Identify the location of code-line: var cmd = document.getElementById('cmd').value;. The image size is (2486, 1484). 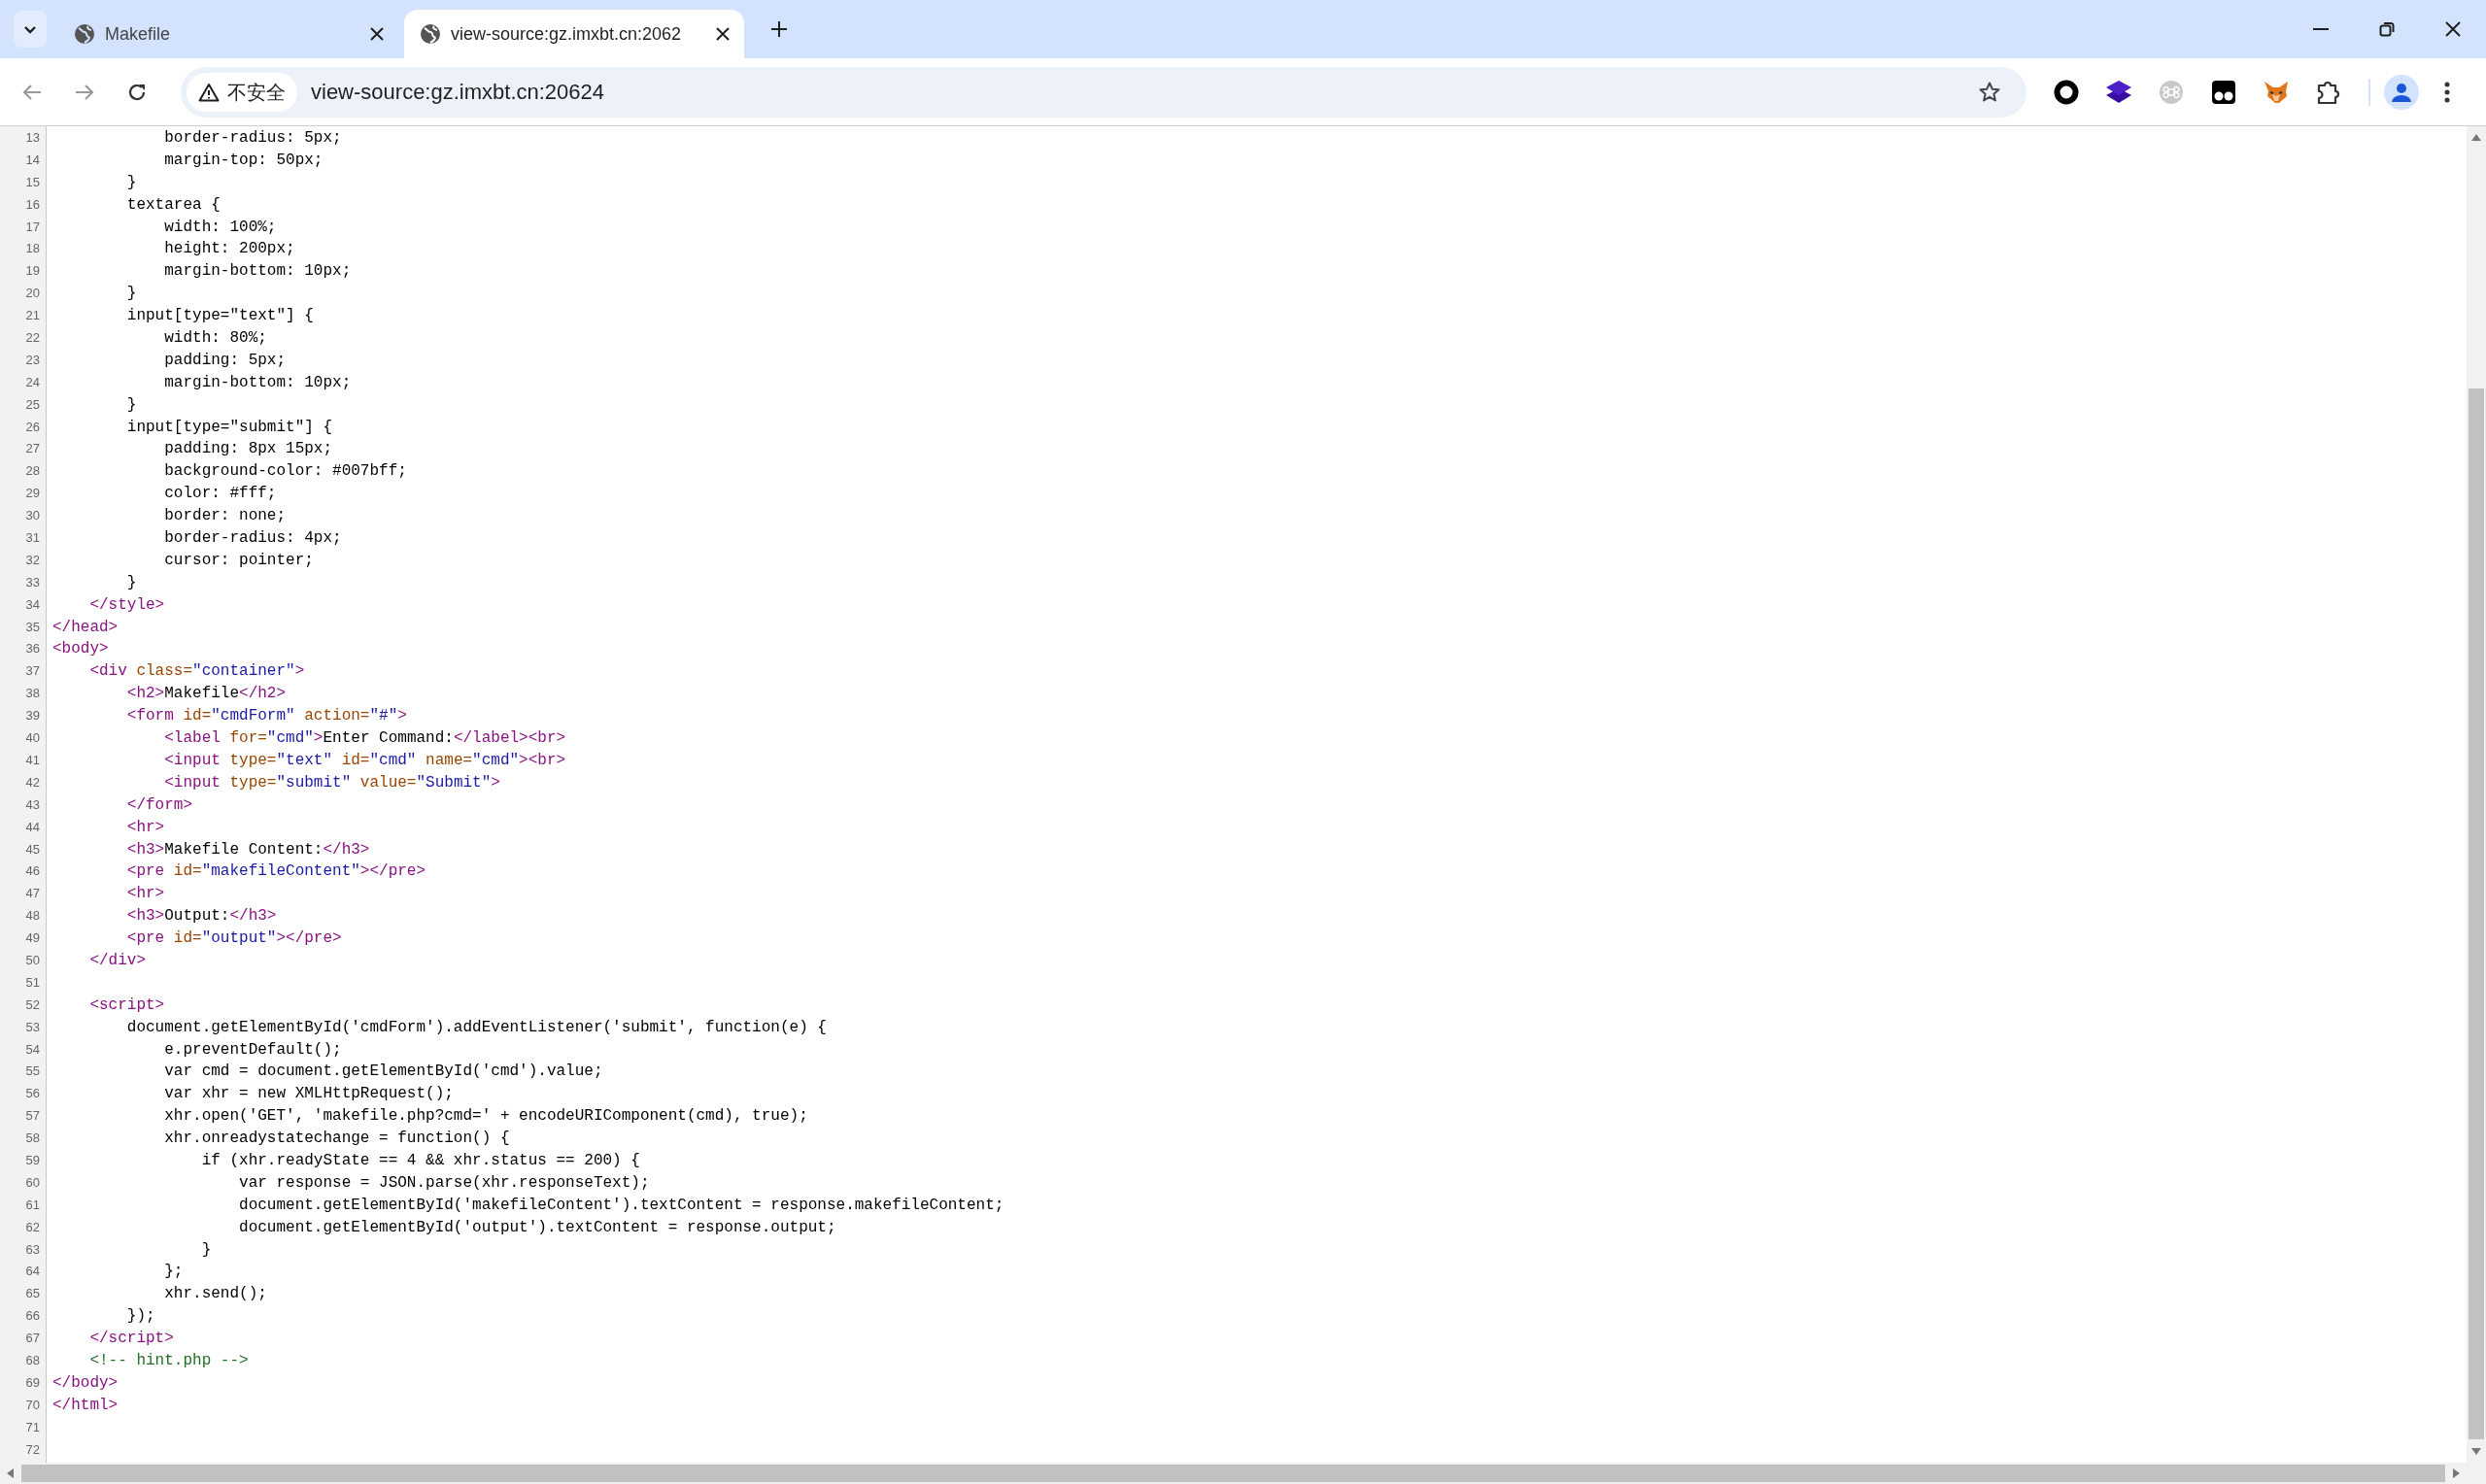
(383, 1072).